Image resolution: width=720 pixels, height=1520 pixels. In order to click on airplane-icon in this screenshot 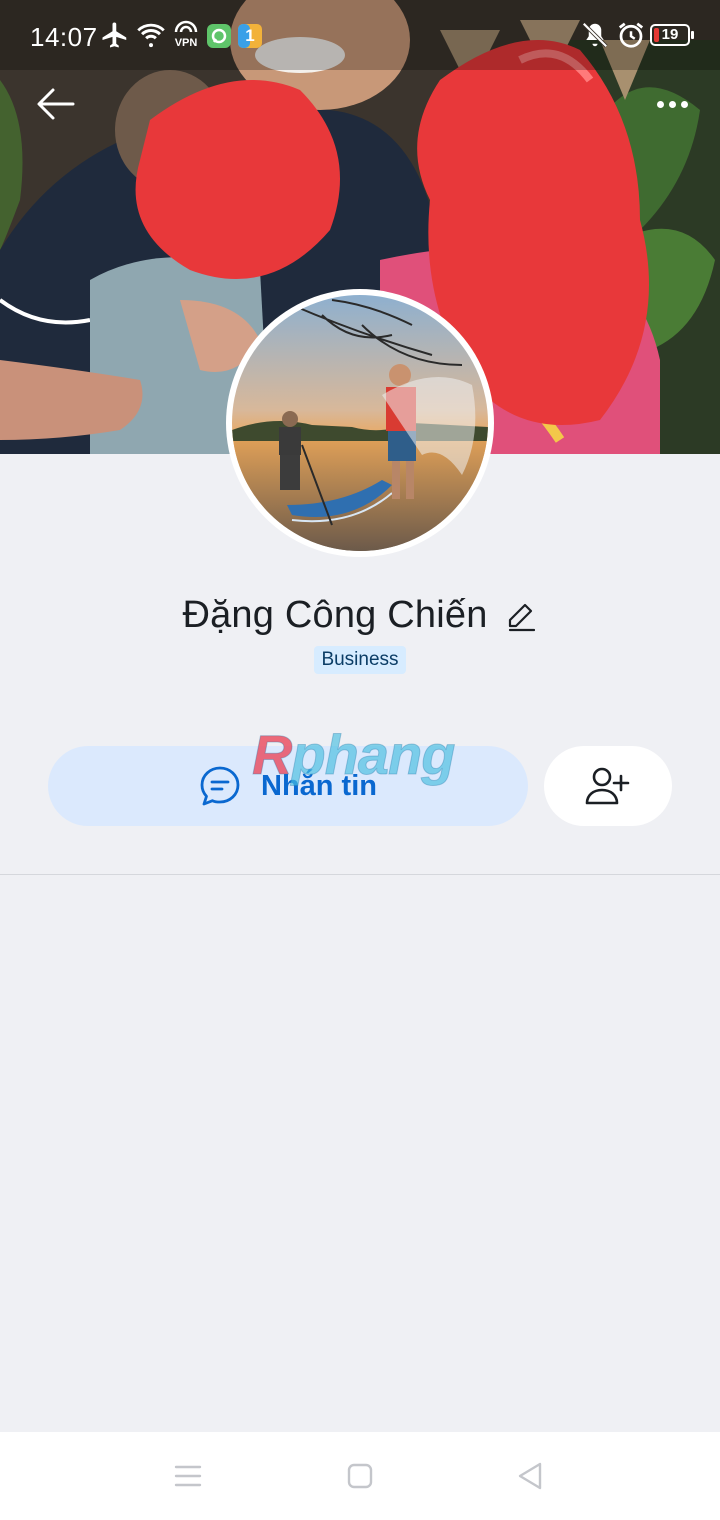, I will do `click(115, 37)`.